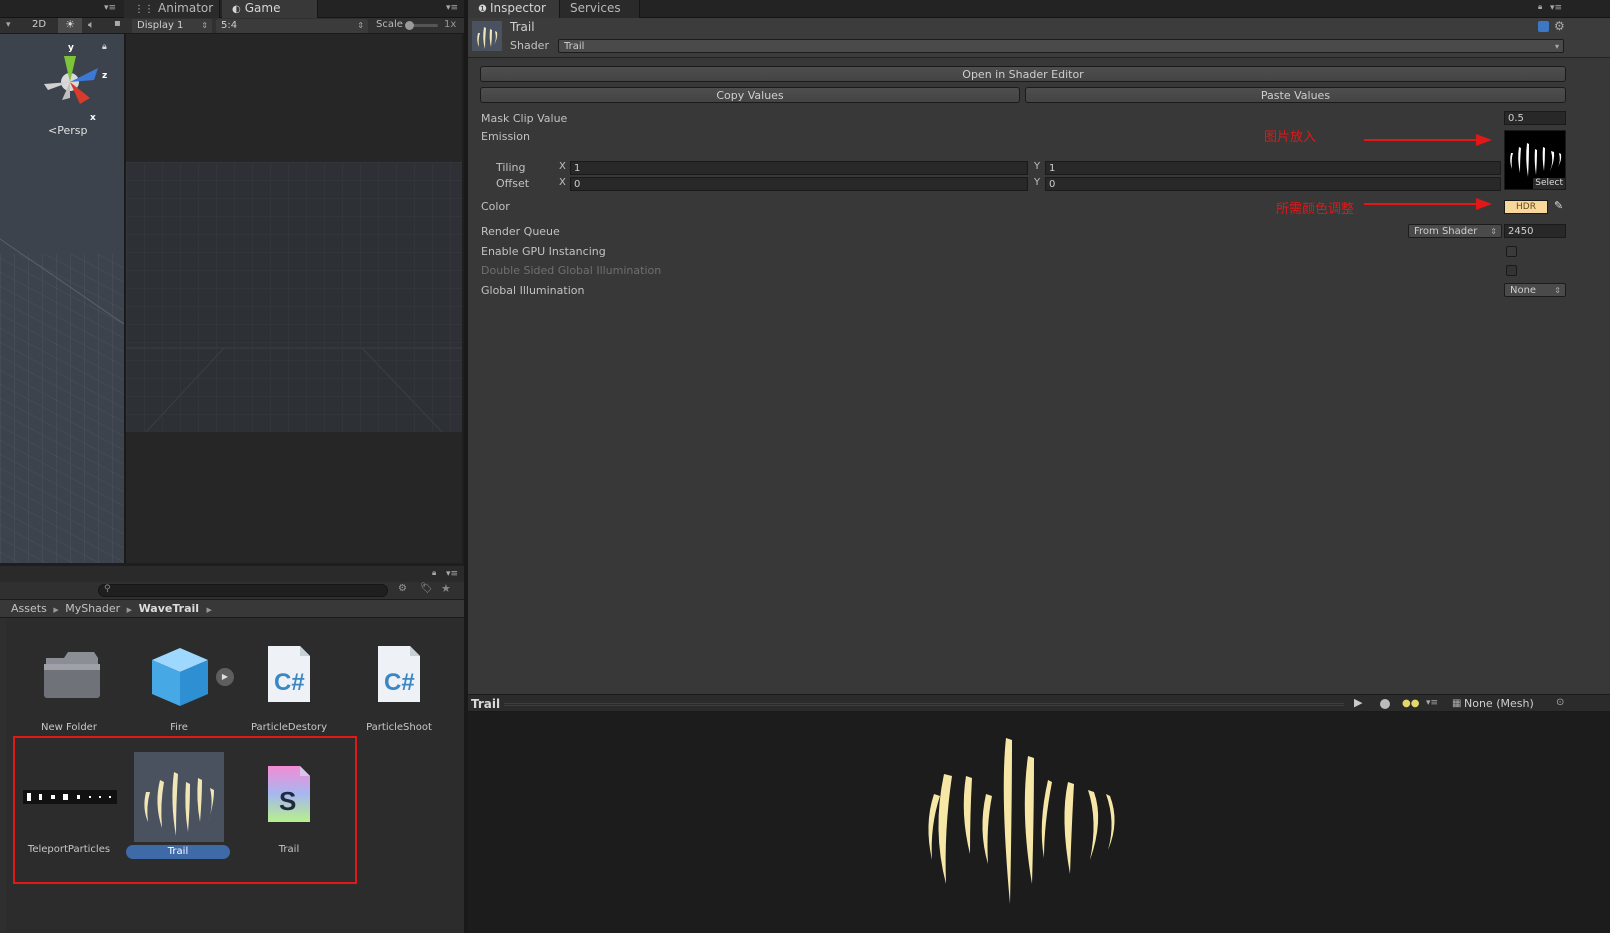 This screenshot has width=1610, height=933. What do you see at coordinates (1385, 704) in the screenshot?
I see `preview-sphere-icon` at bounding box center [1385, 704].